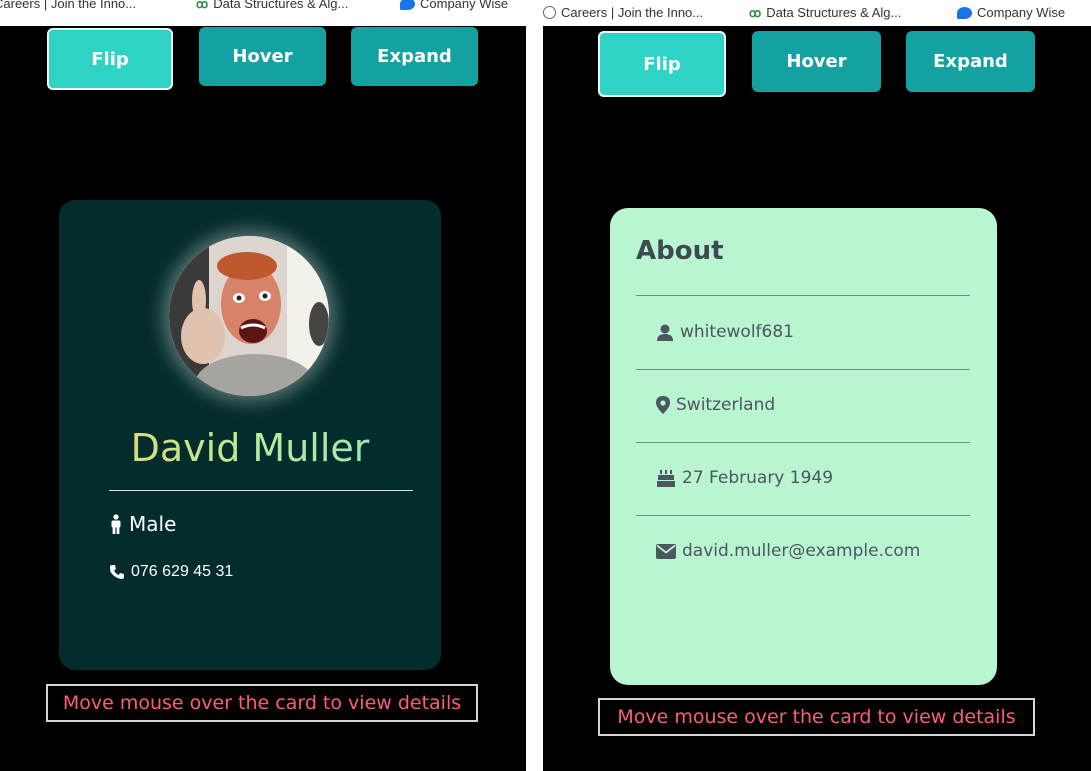  What do you see at coordinates (758, 478) in the screenshot?
I see `birthday-text: 27 February 1949` at bounding box center [758, 478].